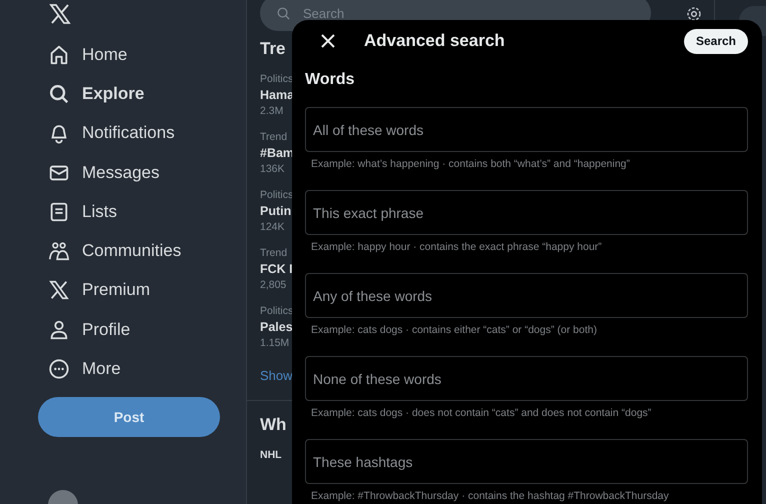  What do you see at coordinates (716, 41) in the screenshot?
I see `search-button: Search` at bounding box center [716, 41].